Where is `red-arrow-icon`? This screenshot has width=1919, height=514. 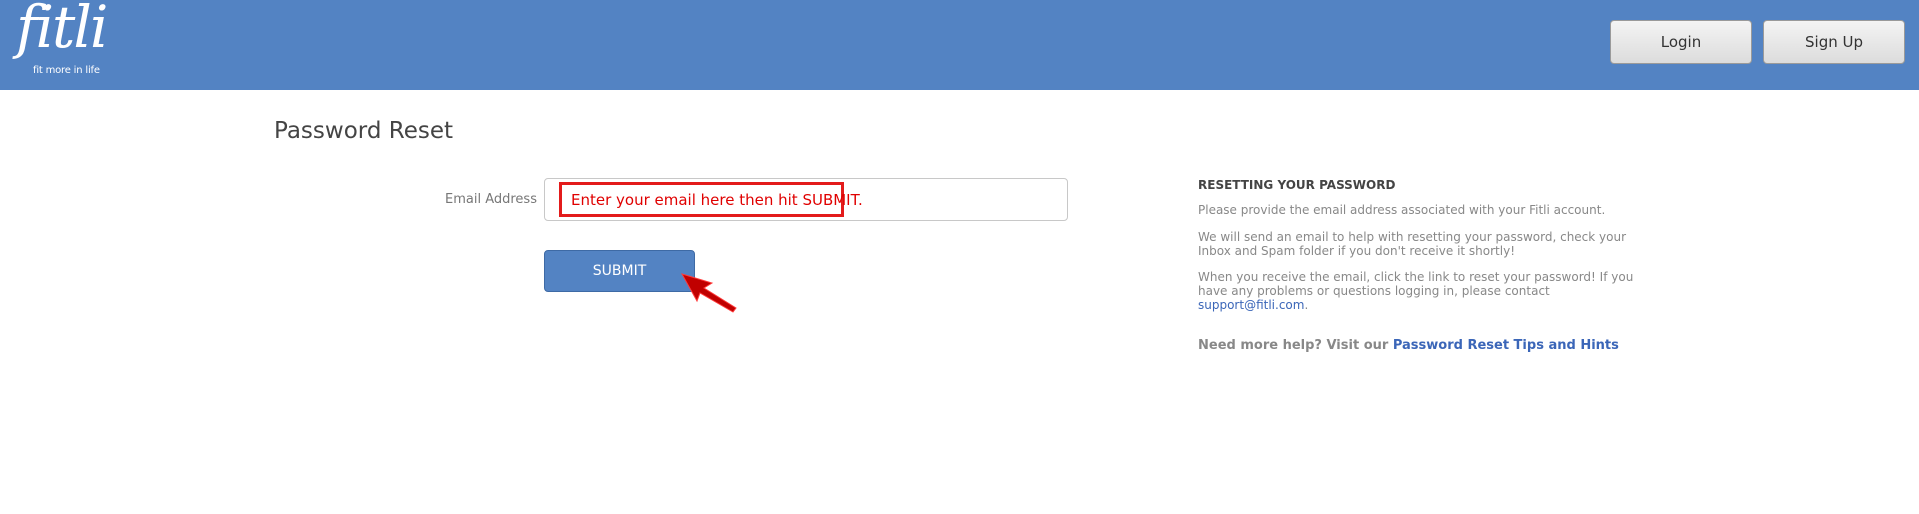
red-arrow-icon is located at coordinates (708, 293).